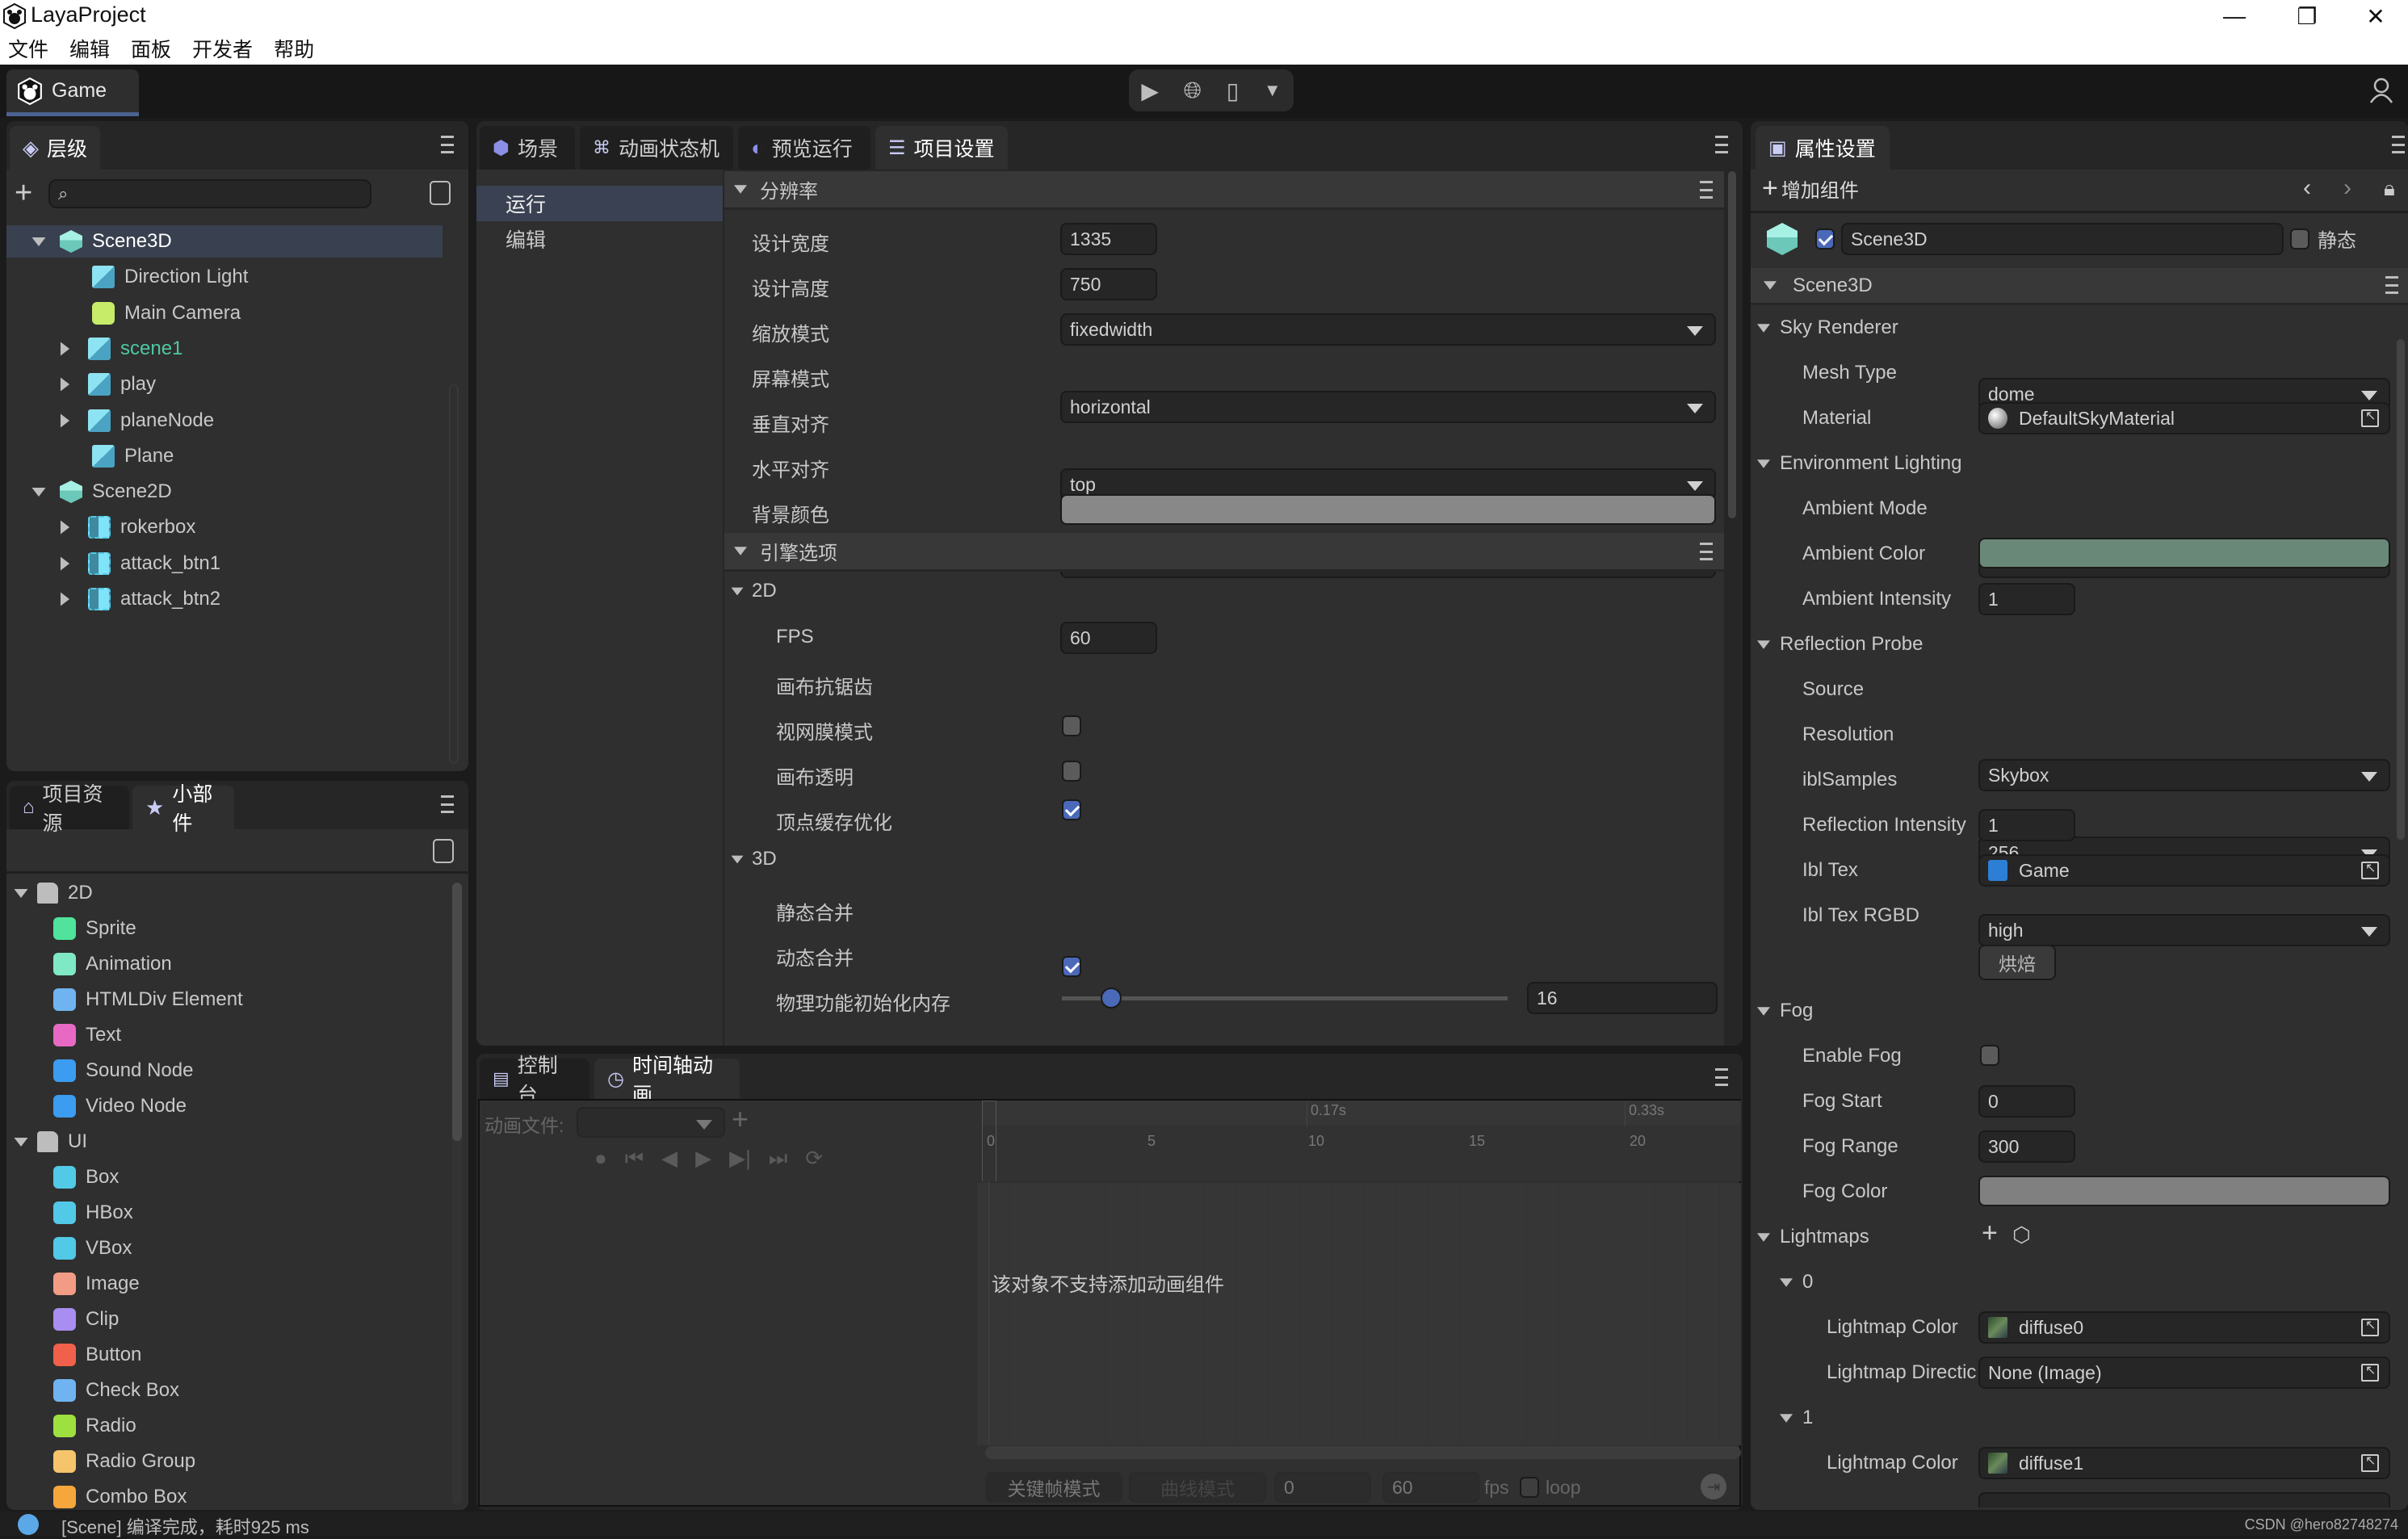  What do you see at coordinates (1071, 810) in the screenshot?
I see `antialias-checkbox` at bounding box center [1071, 810].